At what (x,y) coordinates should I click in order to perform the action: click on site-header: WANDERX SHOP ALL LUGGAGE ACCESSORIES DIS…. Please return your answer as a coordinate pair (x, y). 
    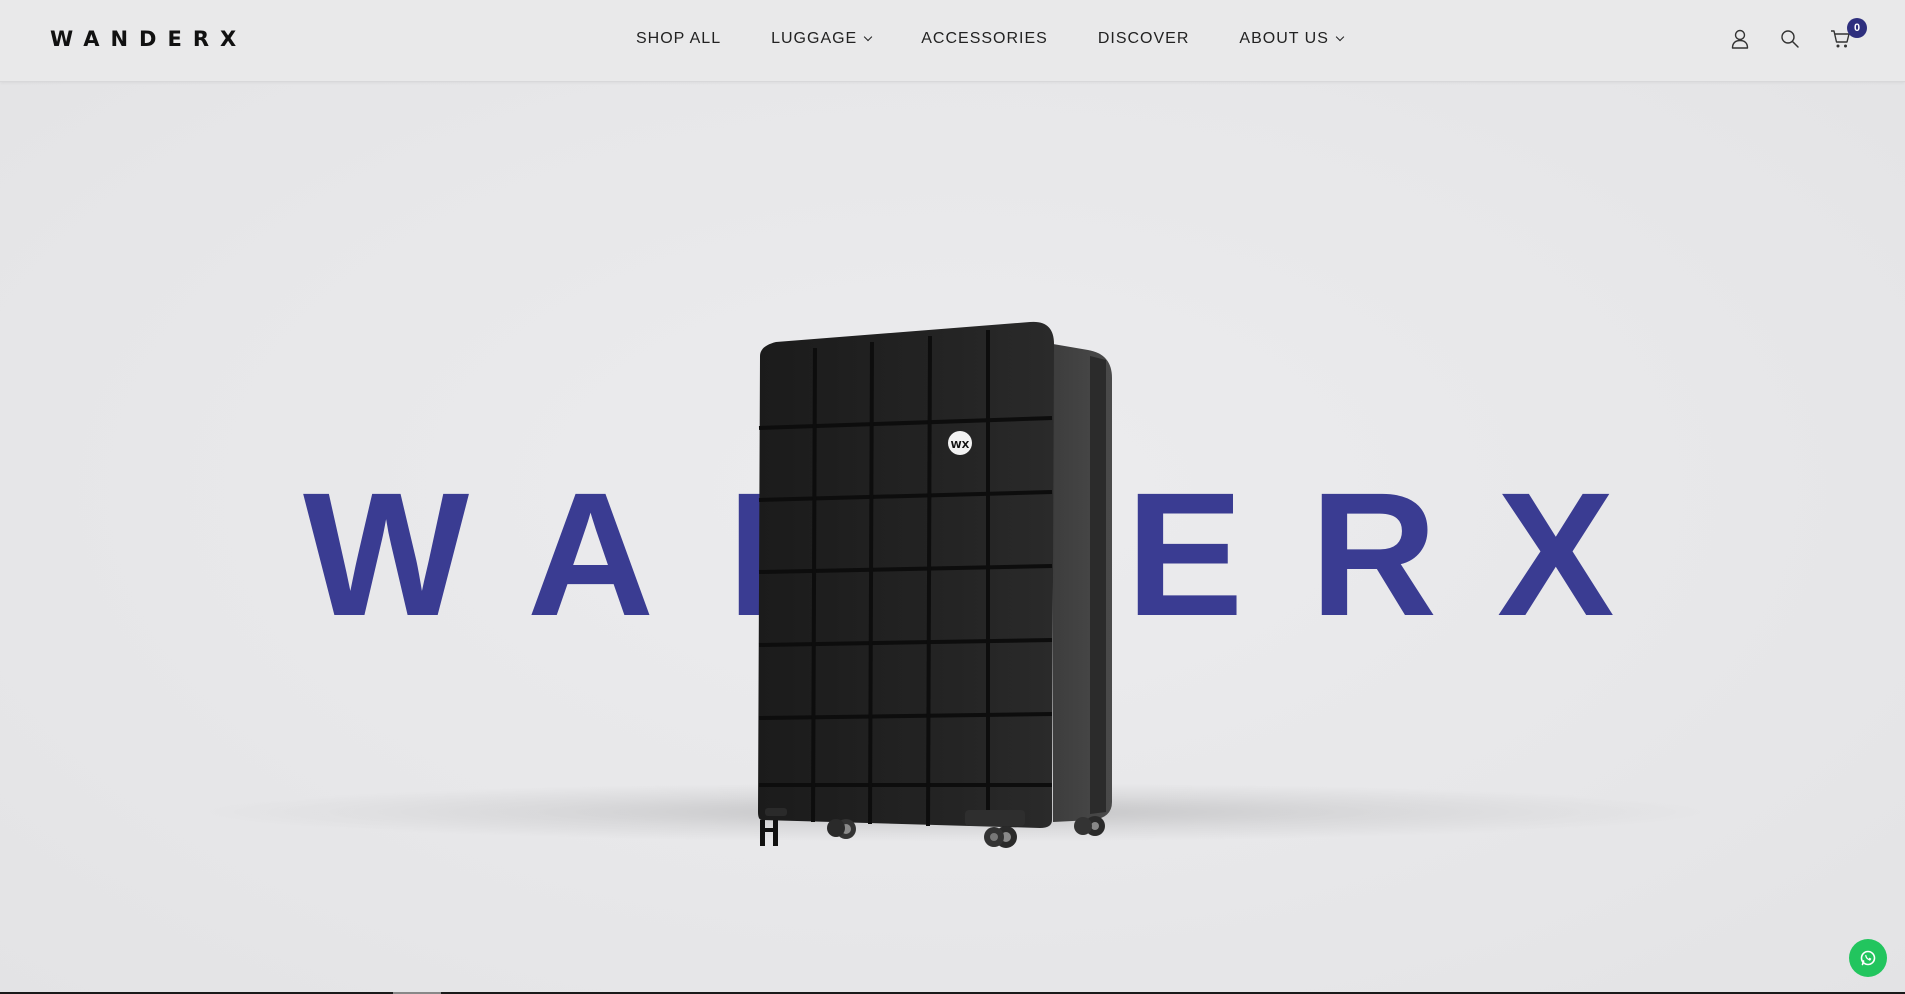
    Looking at the image, I should click on (952, 41).